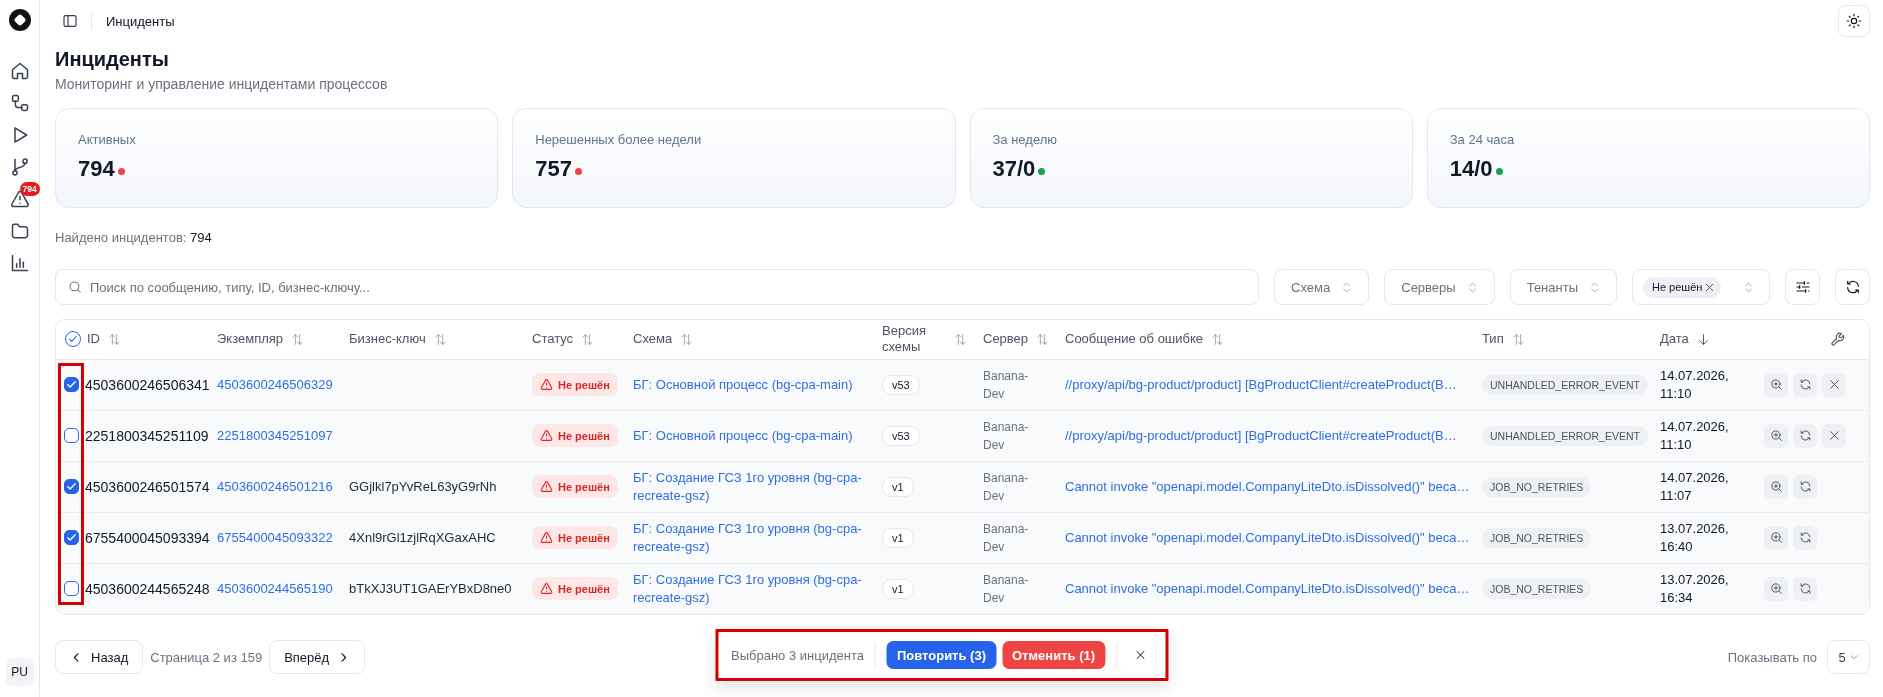 Image resolution: width=1883 pixels, height=697 pixels. I want to click on theme-toggle-button, so click(1854, 21).